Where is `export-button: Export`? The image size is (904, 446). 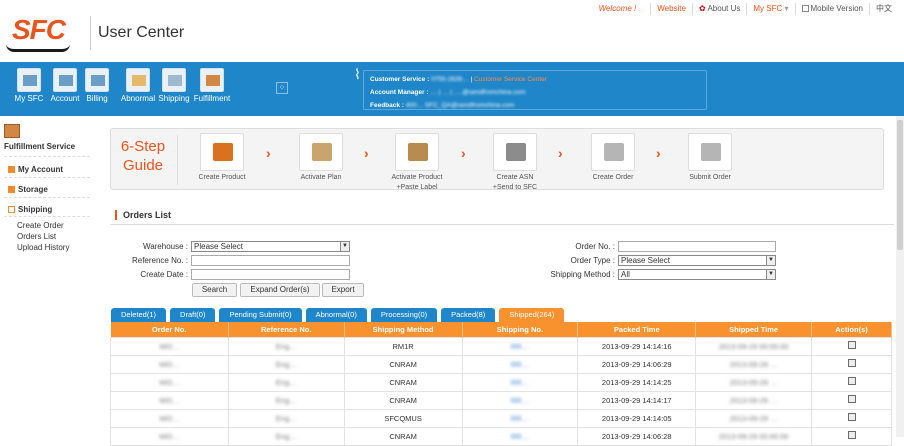
export-button: Export is located at coordinates (343, 290).